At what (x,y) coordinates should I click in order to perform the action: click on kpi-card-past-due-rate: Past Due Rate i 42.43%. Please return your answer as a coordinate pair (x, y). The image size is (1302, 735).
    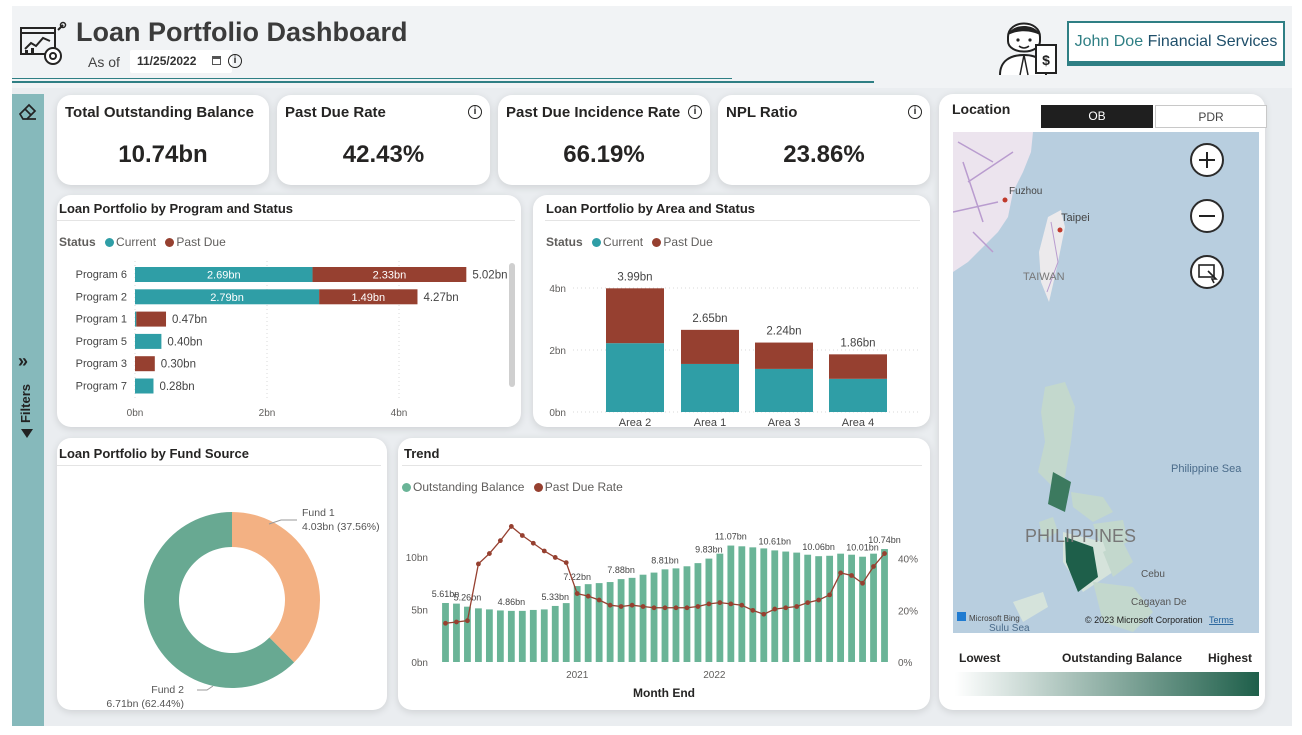
    Looking at the image, I should click on (383, 140).